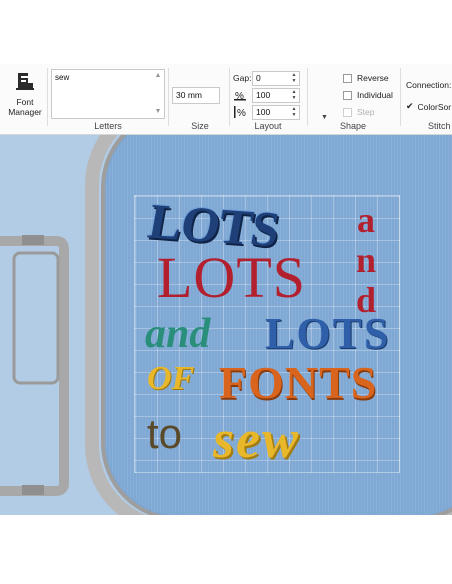  I want to click on size-group-label: Size, so click(200, 126).